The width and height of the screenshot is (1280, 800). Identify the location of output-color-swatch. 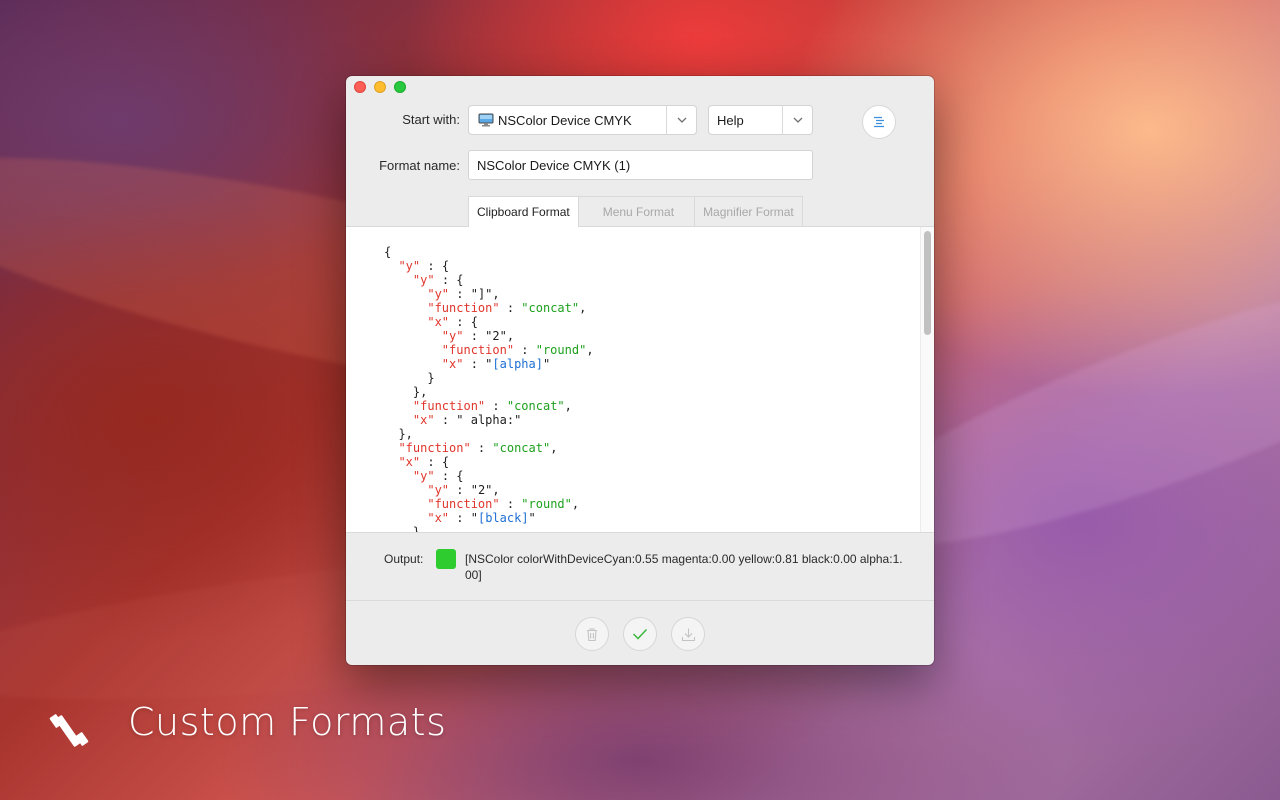
(446, 559).